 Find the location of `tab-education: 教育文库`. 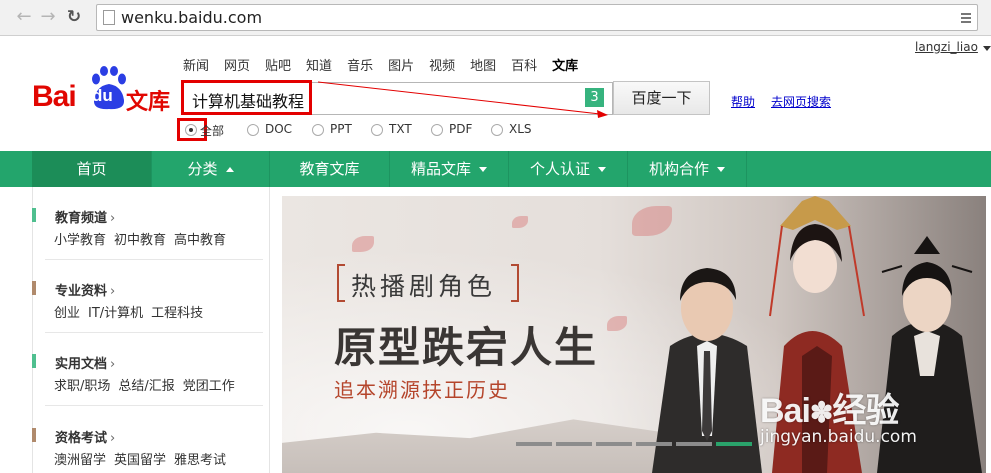

tab-education: 教育文库 is located at coordinates (330, 169).